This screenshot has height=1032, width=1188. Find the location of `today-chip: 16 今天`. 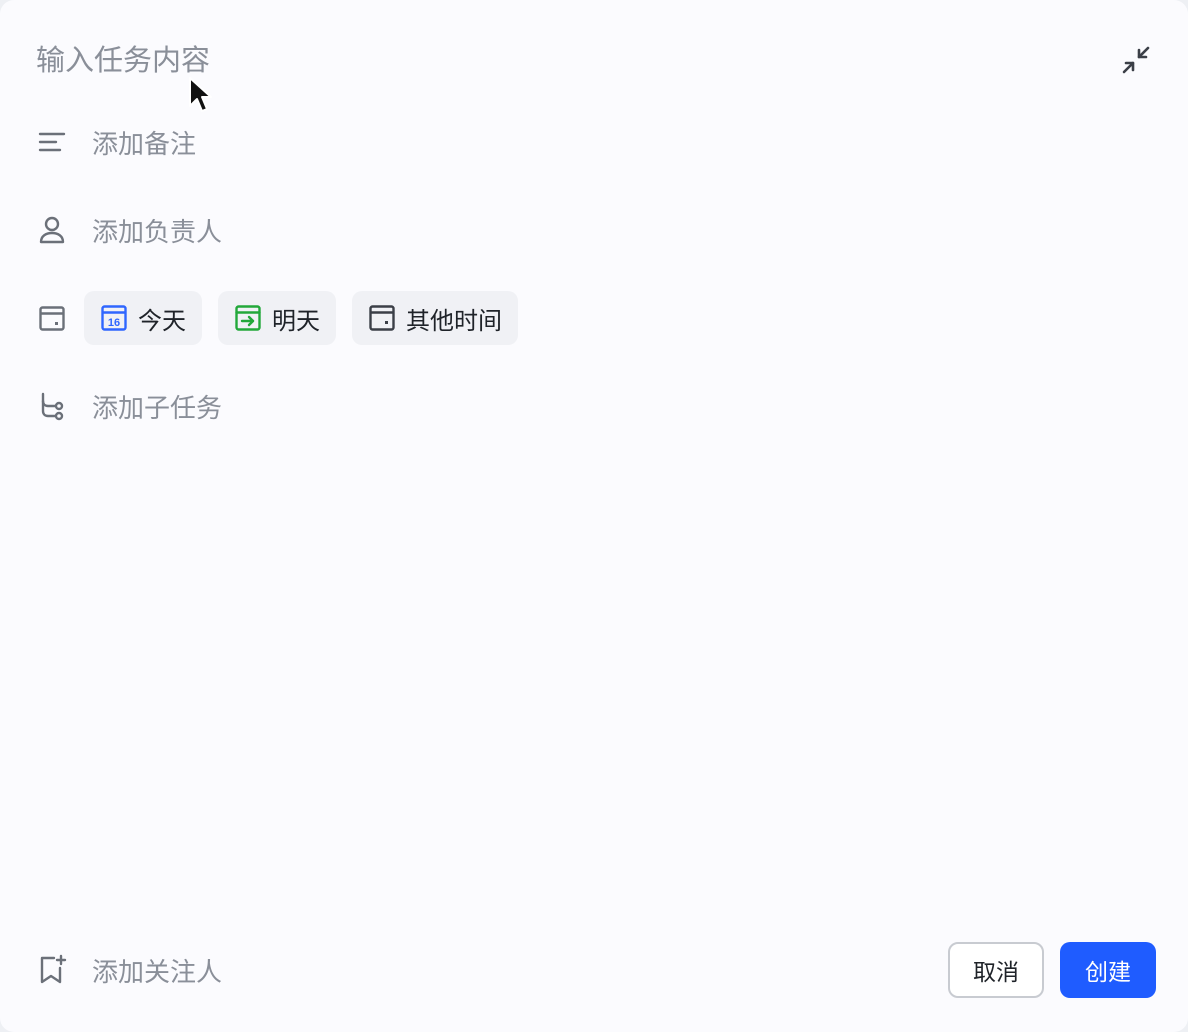

today-chip: 16 今天 is located at coordinates (143, 318).